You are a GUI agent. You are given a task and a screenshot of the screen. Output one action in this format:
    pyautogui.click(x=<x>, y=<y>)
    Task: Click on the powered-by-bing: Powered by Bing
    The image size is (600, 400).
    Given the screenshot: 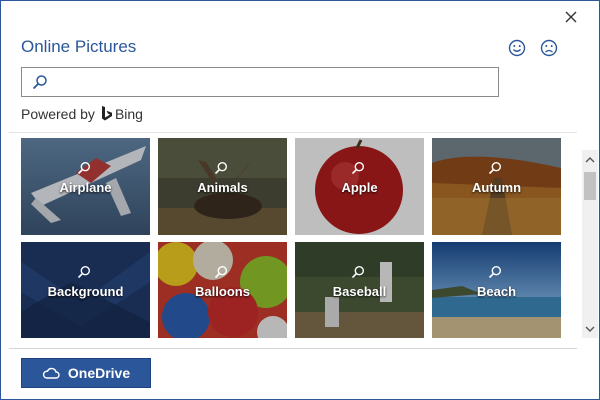 What is the action you would take?
    pyautogui.click(x=82, y=114)
    